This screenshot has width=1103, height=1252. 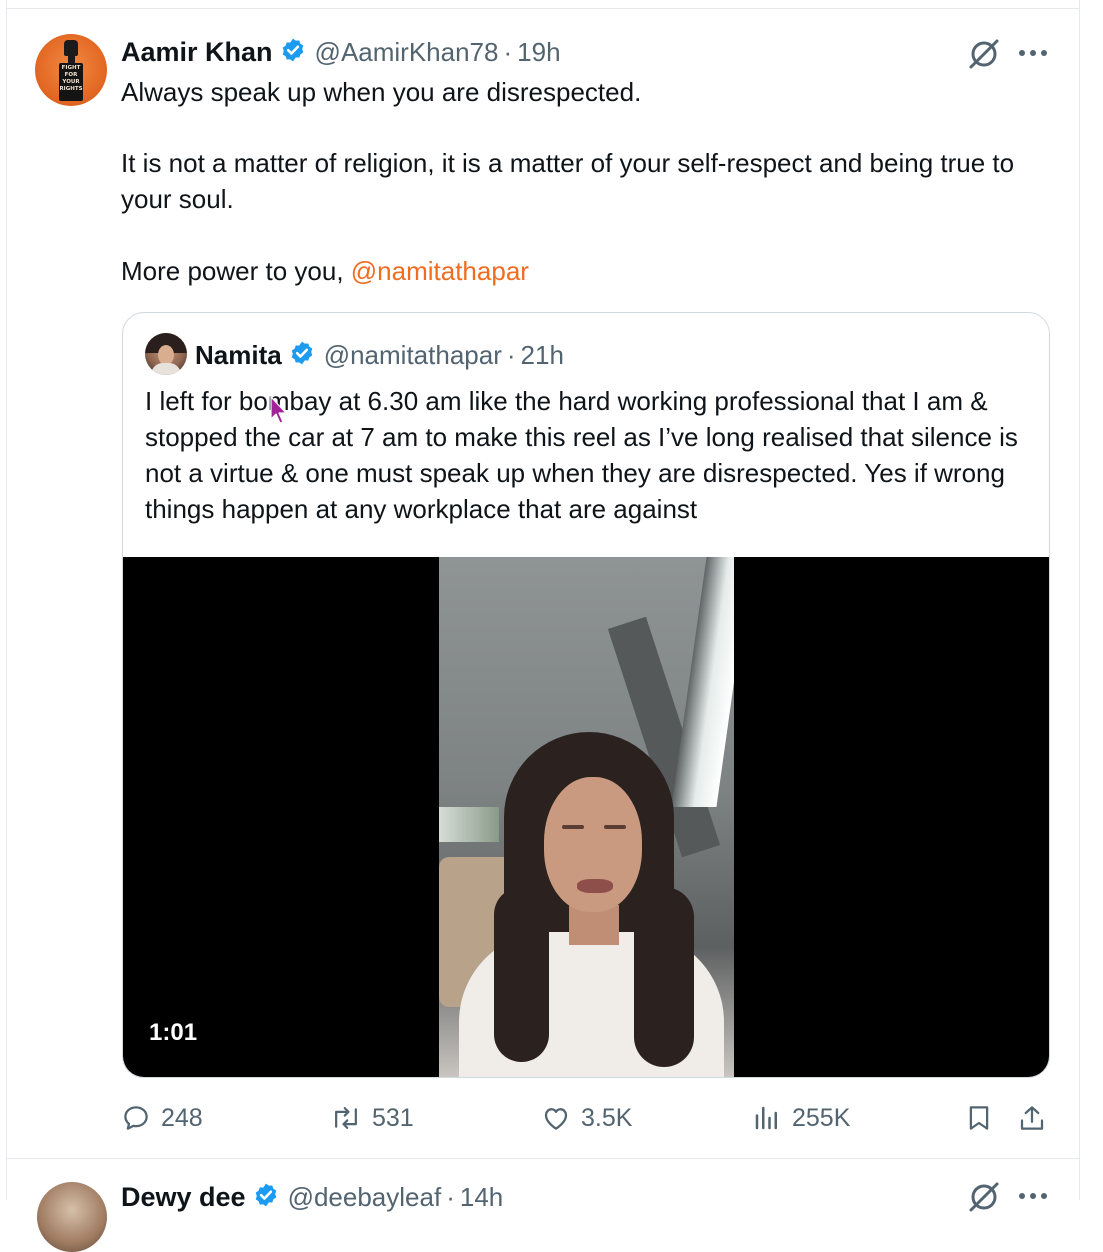 What do you see at coordinates (238, 355) in the screenshot?
I see `quoted-author-name: Namita` at bounding box center [238, 355].